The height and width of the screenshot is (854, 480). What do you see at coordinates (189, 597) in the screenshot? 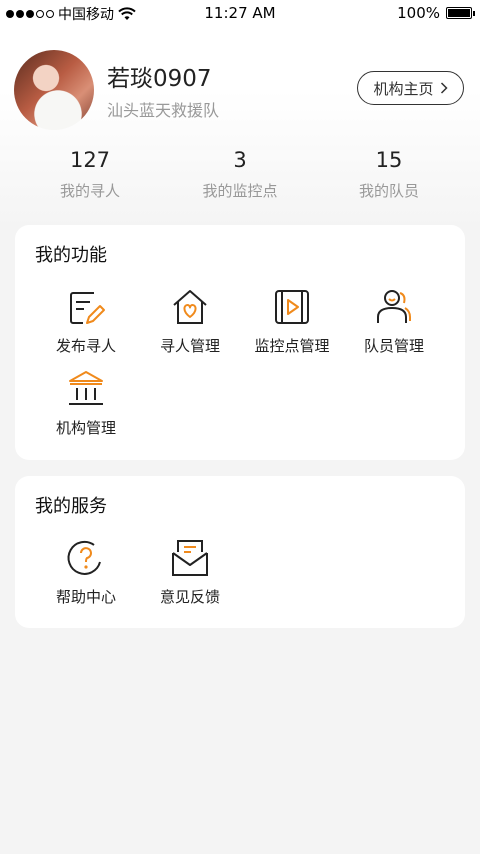
I see `feedback-label: 意见反馈` at bounding box center [189, 597].